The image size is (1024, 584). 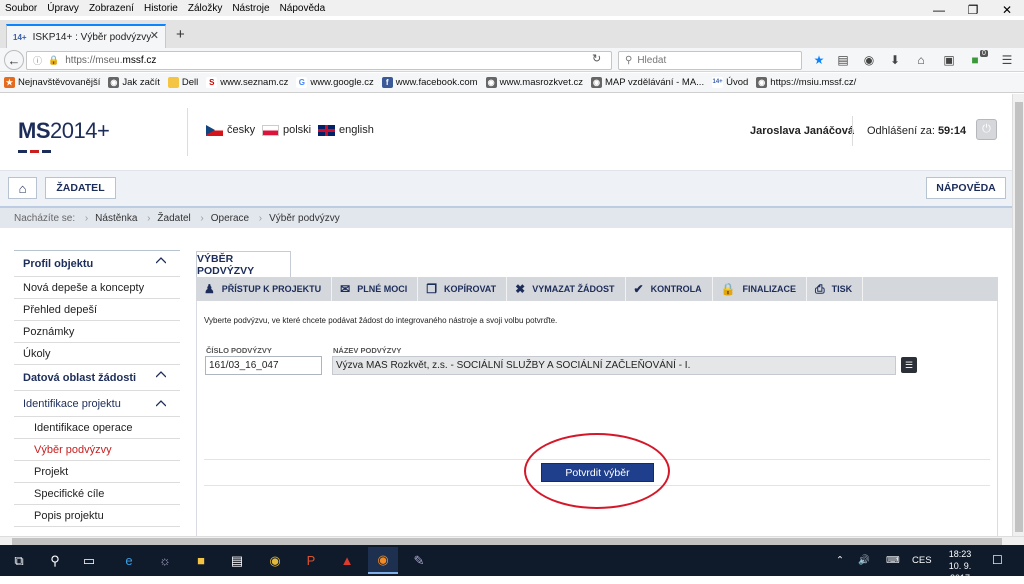 What do you see at coordinates (97, 494) in the screenshot?
I see `sidebar-item-specificke-cile: Specifické cíle` at bounding box center [97, 494].